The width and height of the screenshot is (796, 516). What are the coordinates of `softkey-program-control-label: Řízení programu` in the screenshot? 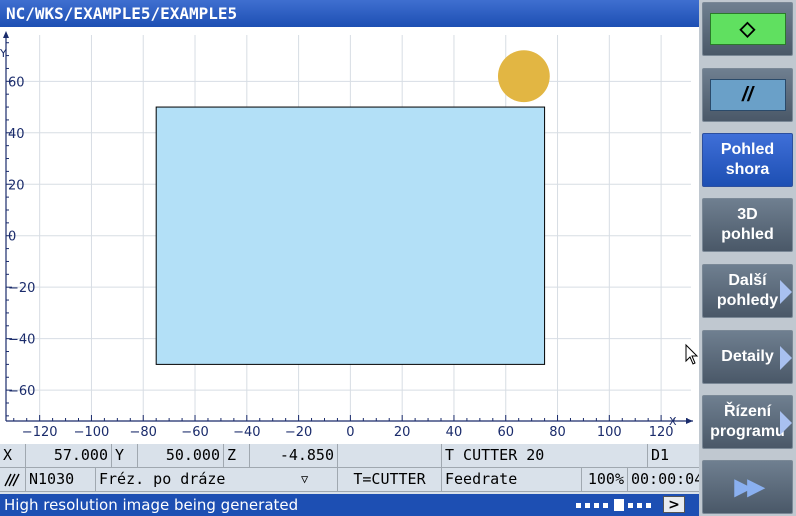 It's located at (747, 421).